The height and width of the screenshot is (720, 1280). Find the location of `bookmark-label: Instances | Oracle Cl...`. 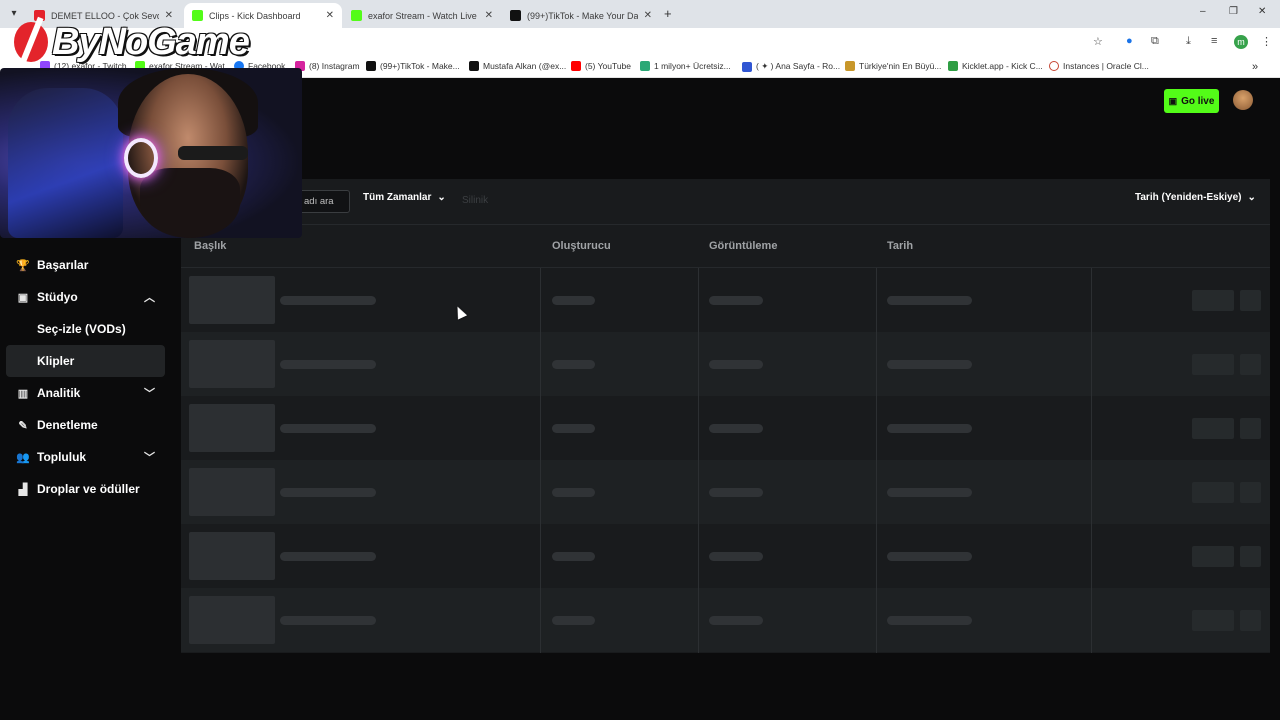

bookmark-label: Instances | Oracle Cl... is located at coordinates (1106, 66).